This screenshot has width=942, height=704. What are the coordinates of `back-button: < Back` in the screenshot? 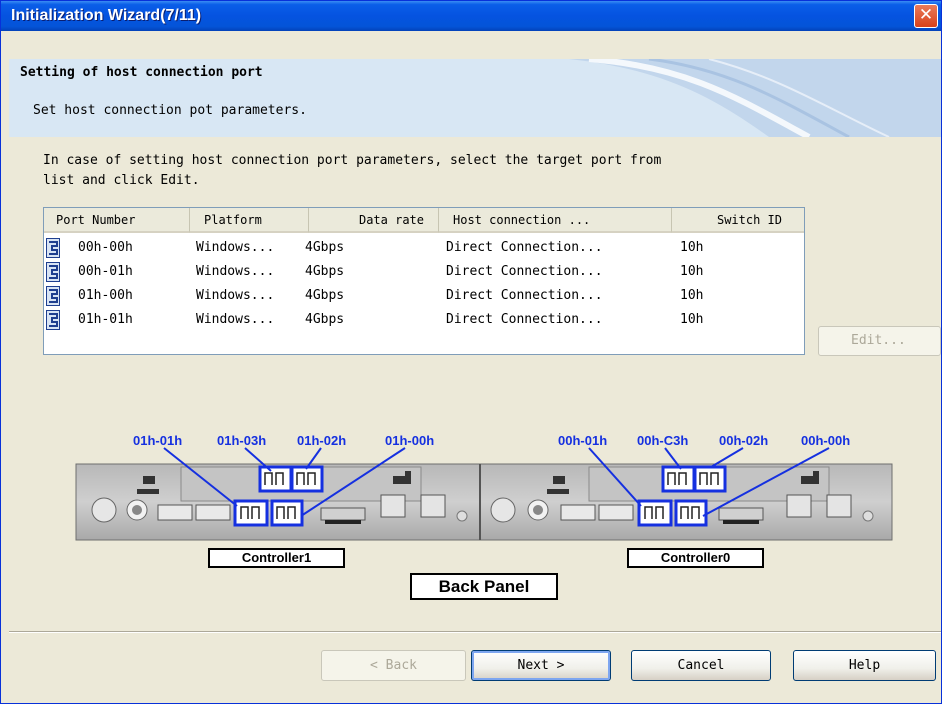 It's located at (393, 665).